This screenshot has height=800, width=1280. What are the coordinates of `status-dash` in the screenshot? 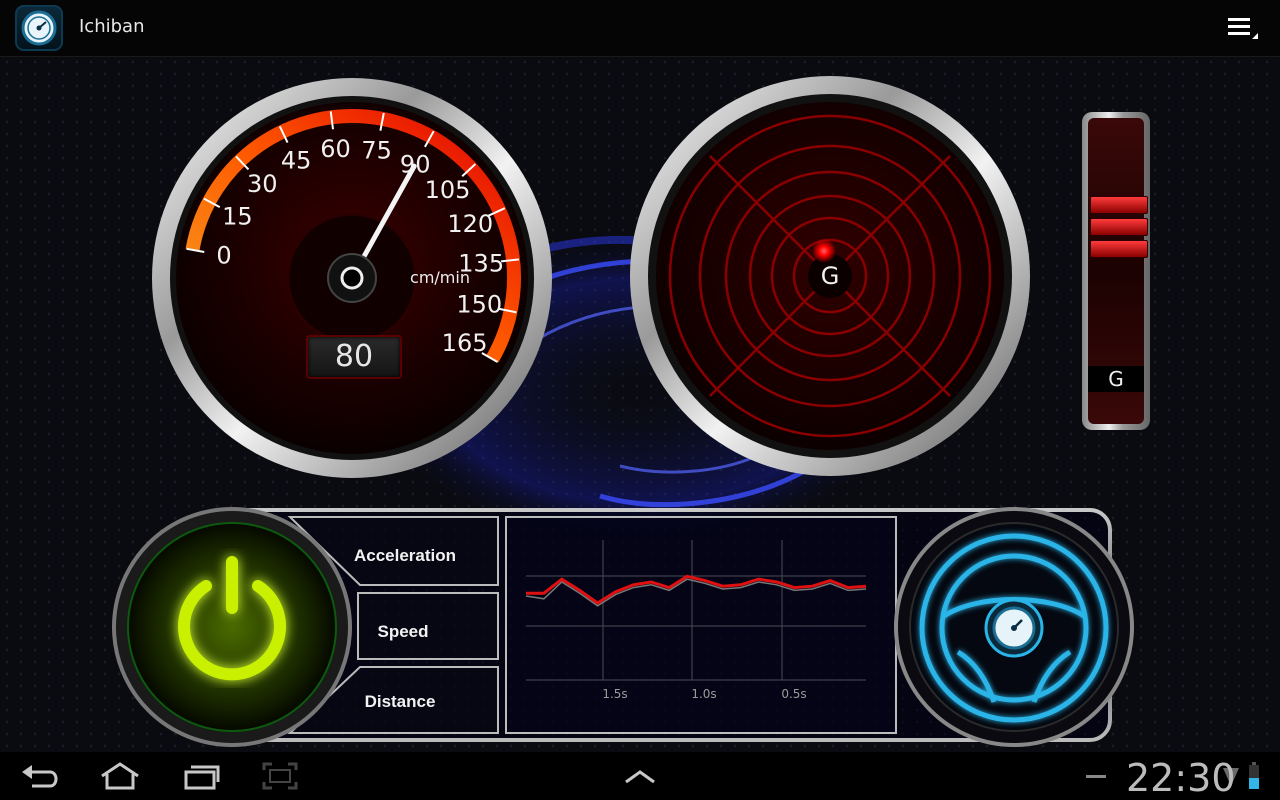 It's located at (1096, 776).